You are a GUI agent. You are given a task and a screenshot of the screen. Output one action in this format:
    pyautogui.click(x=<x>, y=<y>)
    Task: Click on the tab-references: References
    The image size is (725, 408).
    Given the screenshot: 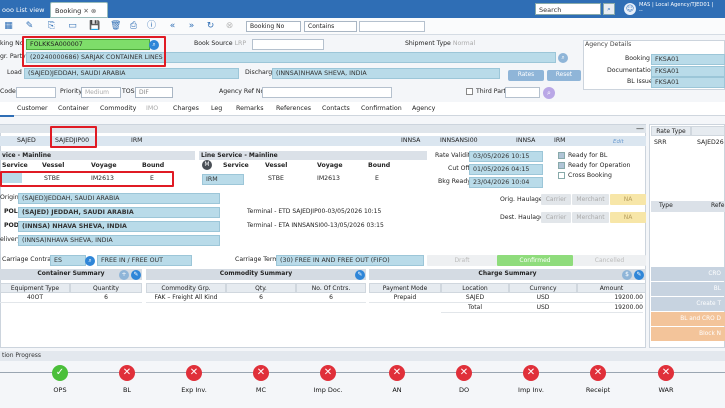 What is the action you would take?
    pyautogui.click(x=293, y=108)
    